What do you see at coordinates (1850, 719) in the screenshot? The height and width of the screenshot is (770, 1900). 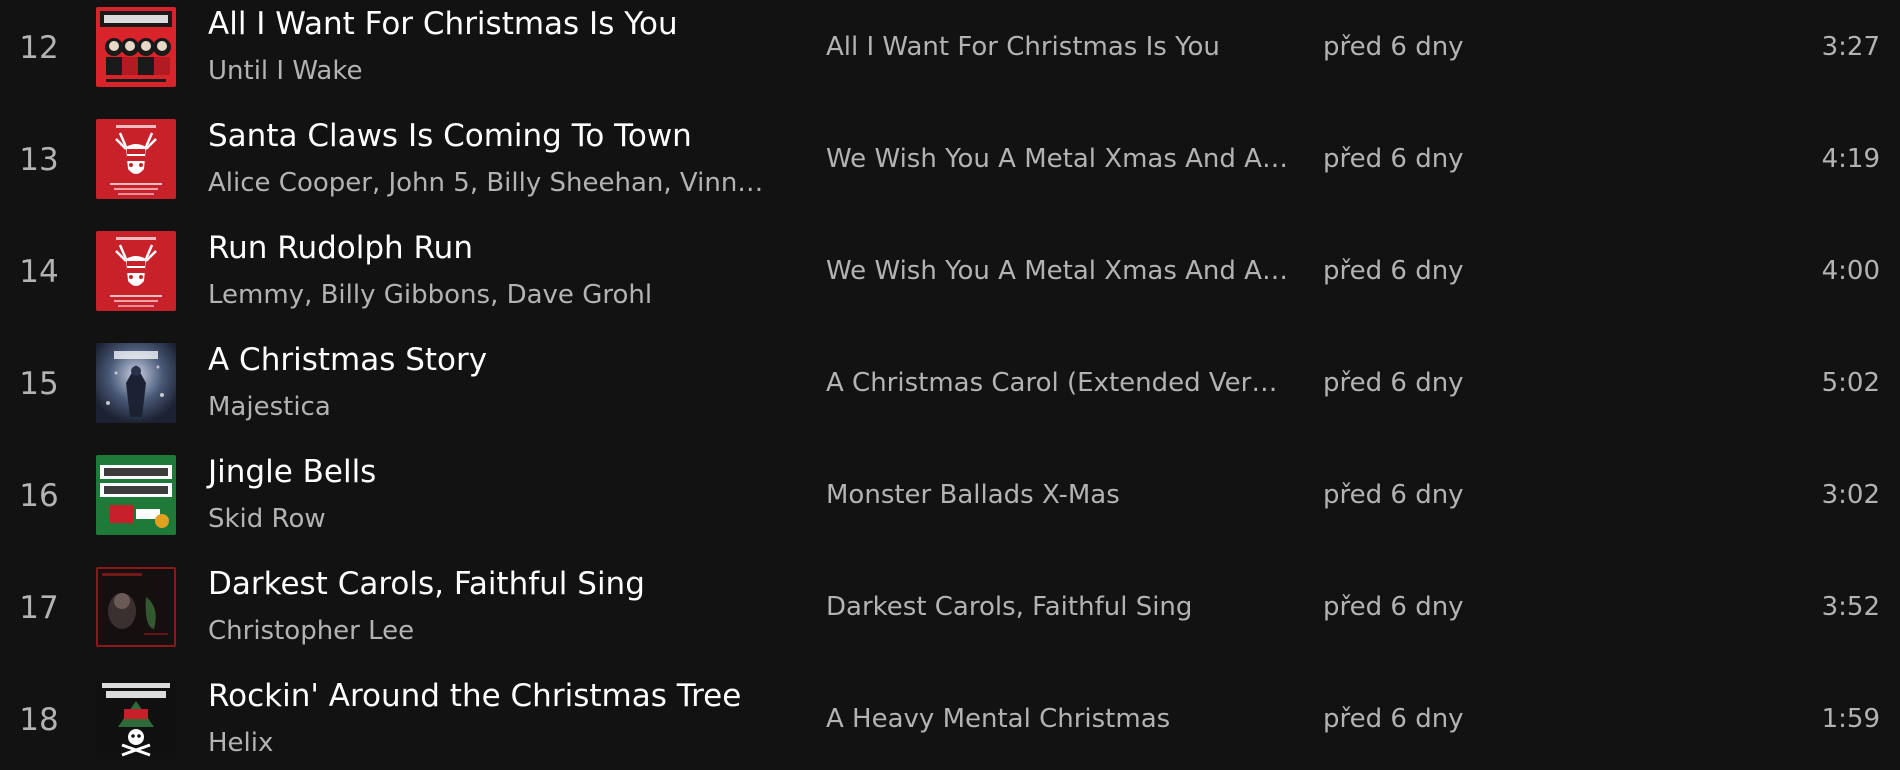 I see `track-duration: 1:59` at bounding box center [1850, 719].